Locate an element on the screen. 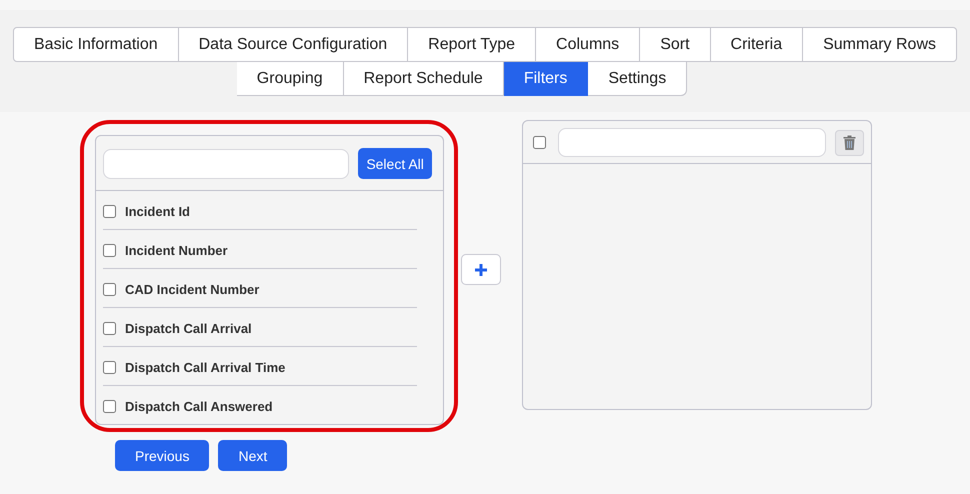  field-label: CAD Incident Number is located at coordinates (192, 289).